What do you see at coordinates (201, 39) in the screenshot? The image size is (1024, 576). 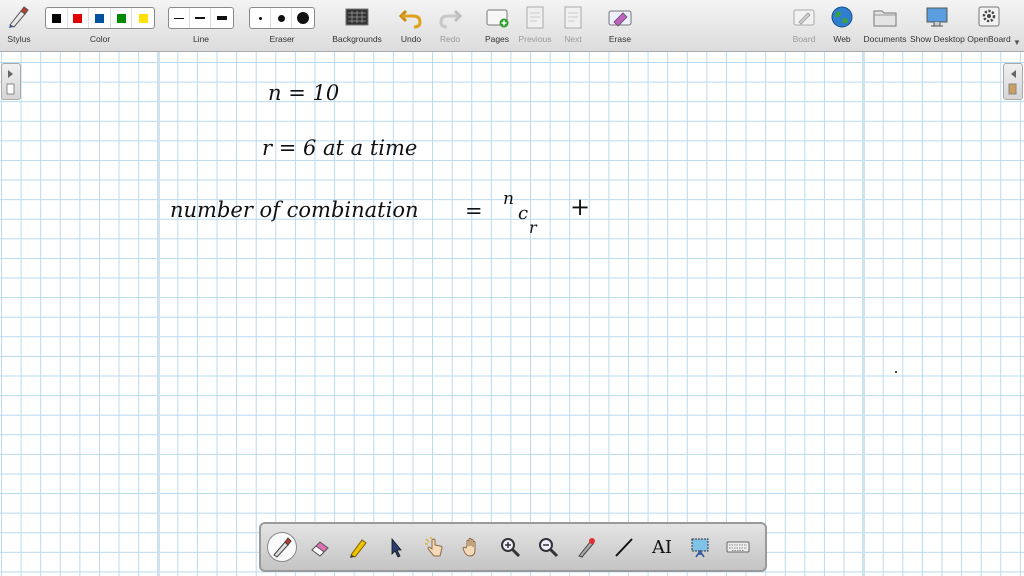 I see `line-label: Line` at bounding box center [201, 39].